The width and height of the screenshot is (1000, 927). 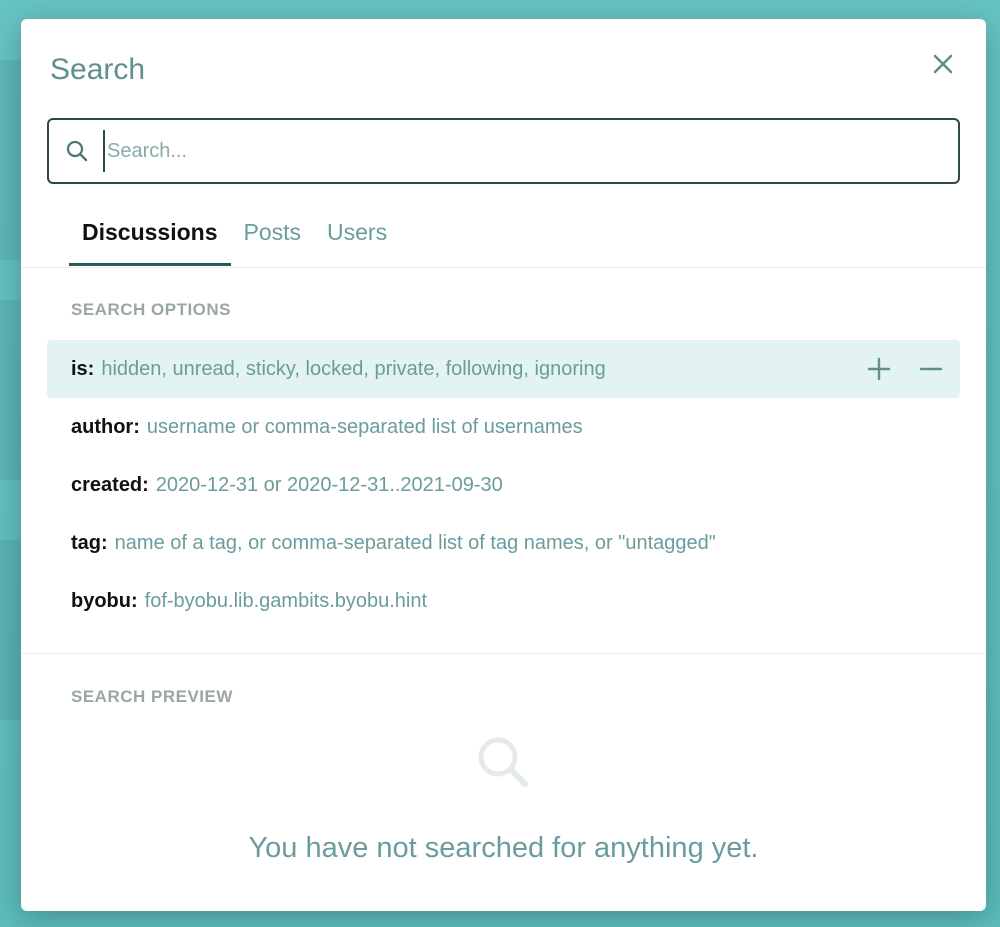 I want to click on plus-icon, so click(x=879, y=369).